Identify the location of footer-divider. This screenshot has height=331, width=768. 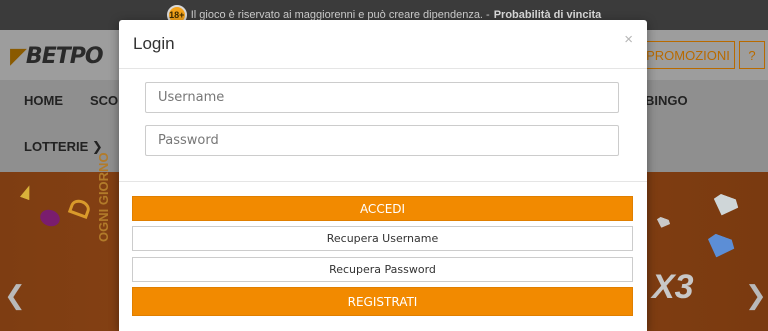
(383, 181).